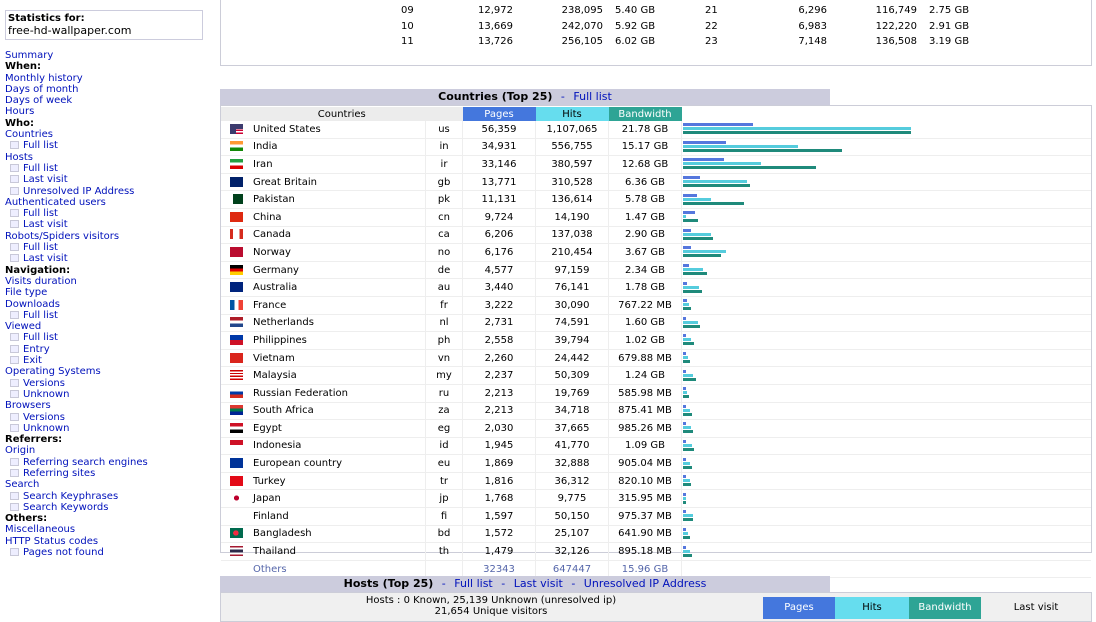 This screenshot has width=1096, height=622. Describe the element at coordinates (105, 202) in the screenshot. I see `menu-authenticated-users: Authenticated users` at that location.